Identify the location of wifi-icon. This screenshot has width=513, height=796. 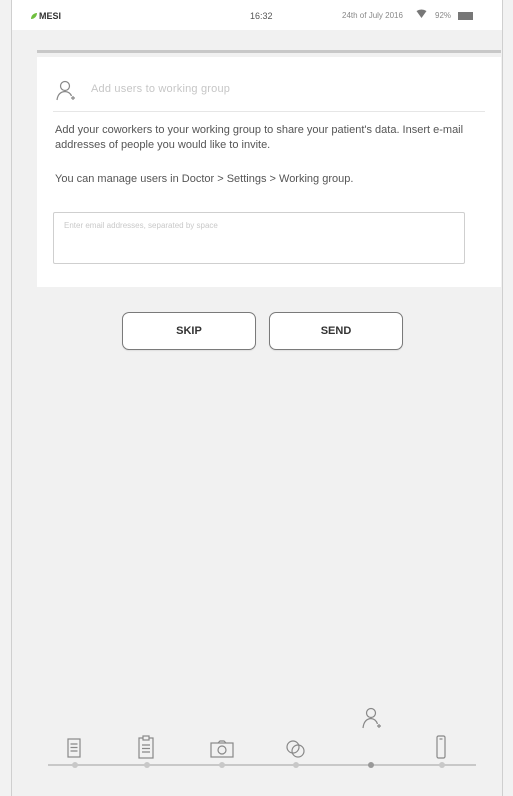
(421, 15).